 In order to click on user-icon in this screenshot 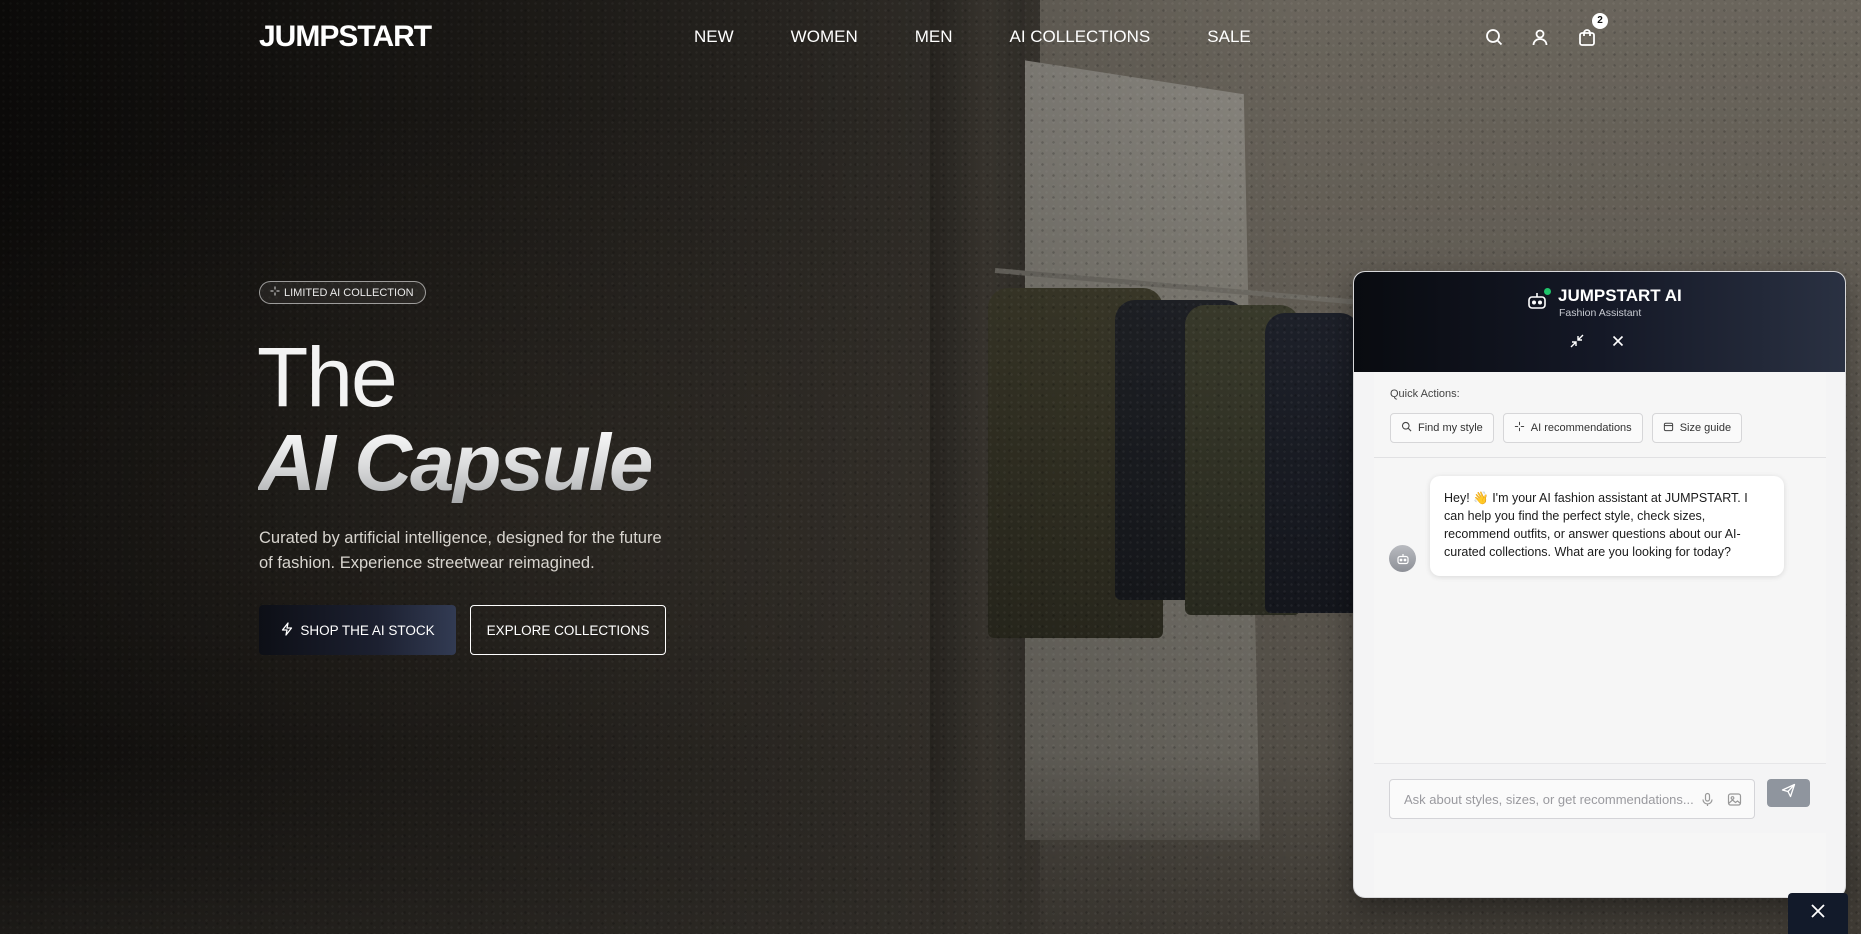, I will do `click(1540, 37)`.